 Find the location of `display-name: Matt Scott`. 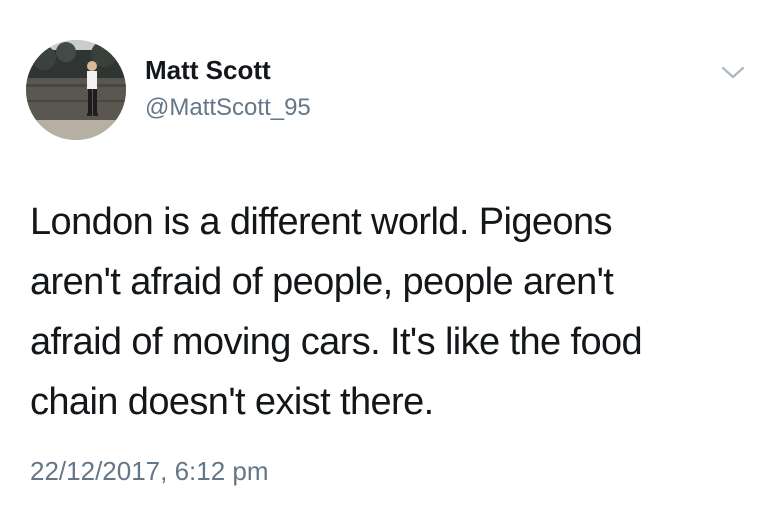

display-name: Matt Scott is located at coordinates (208, 70).